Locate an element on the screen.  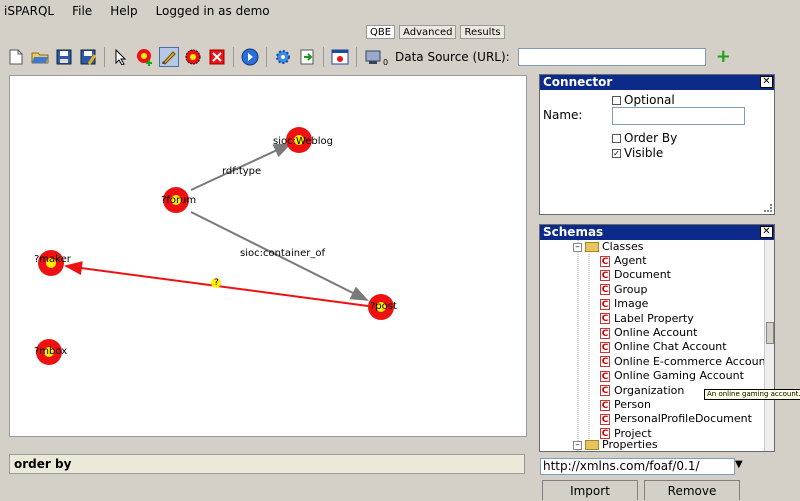
class-label: Group is located at coordinates (631, 289).